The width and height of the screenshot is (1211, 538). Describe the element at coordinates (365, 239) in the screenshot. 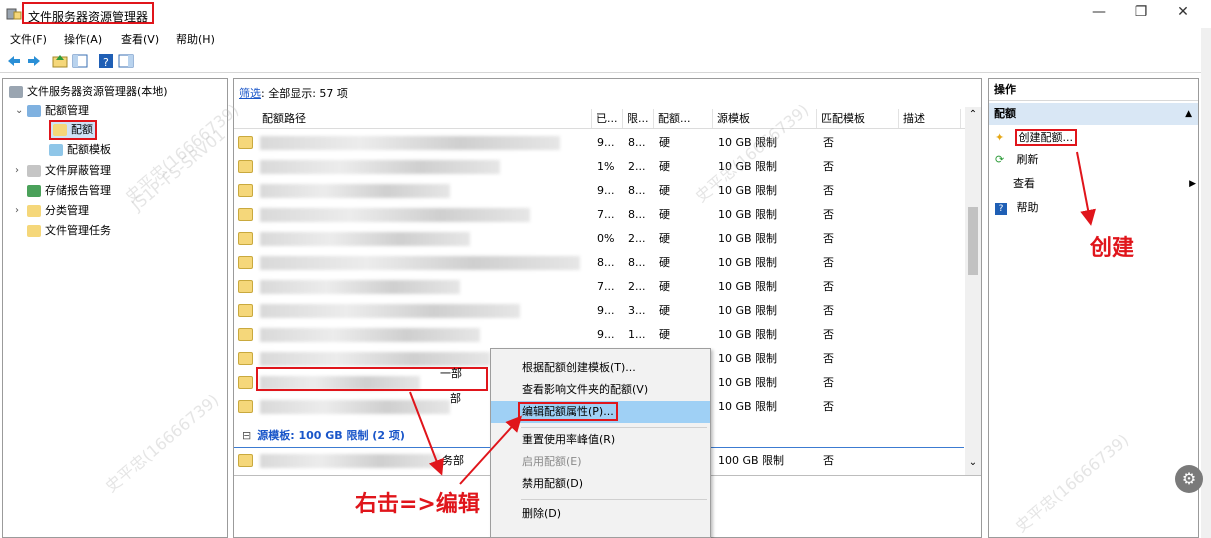

I see `redacted-path` at that location.